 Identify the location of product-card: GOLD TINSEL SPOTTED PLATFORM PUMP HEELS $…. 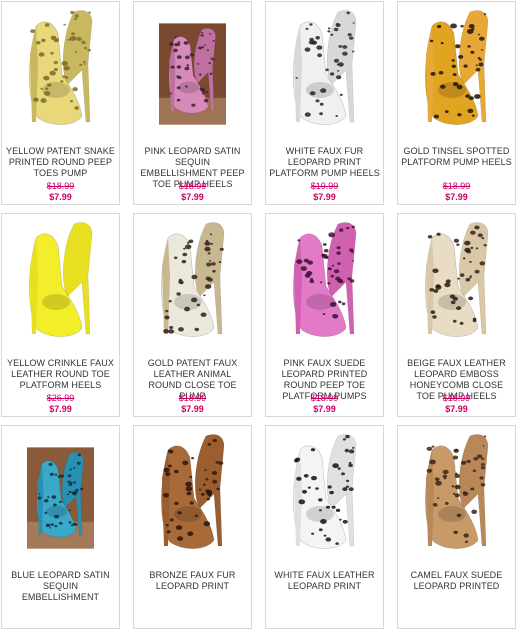
(456, 103).